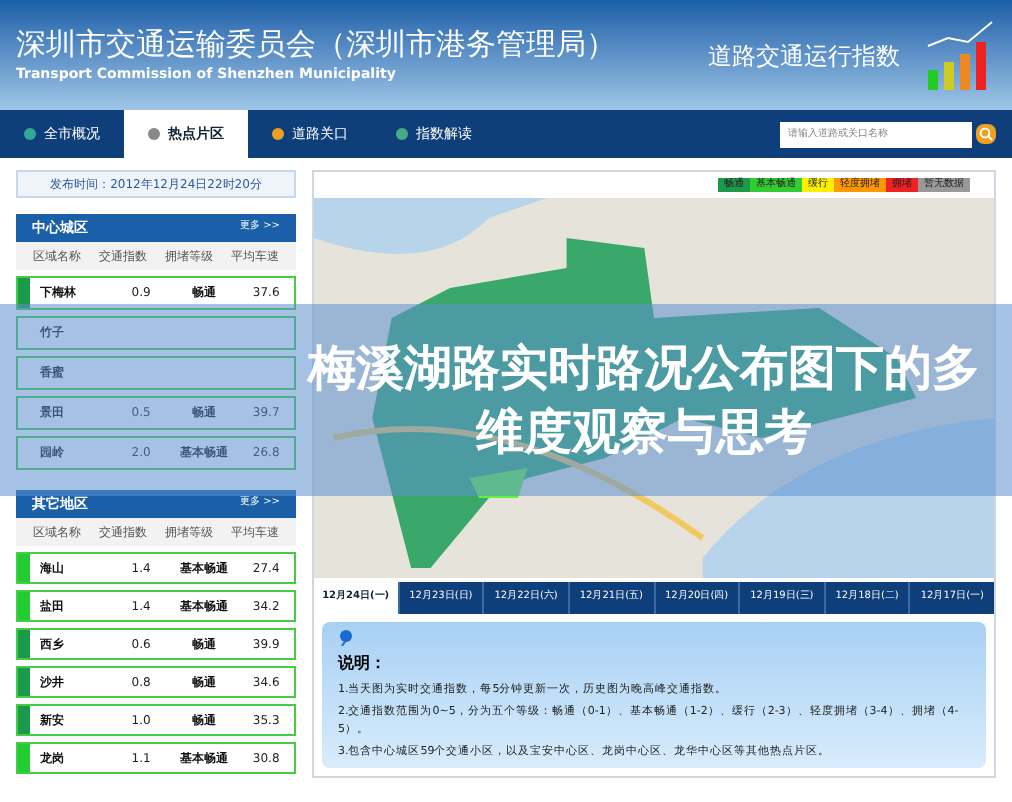 The height and width of the screenshot is (802, 1012). What do you see at coordinates (960, 55) in the screenshot?
I see `bar-chart-icon` at bounding box center [960, 55].